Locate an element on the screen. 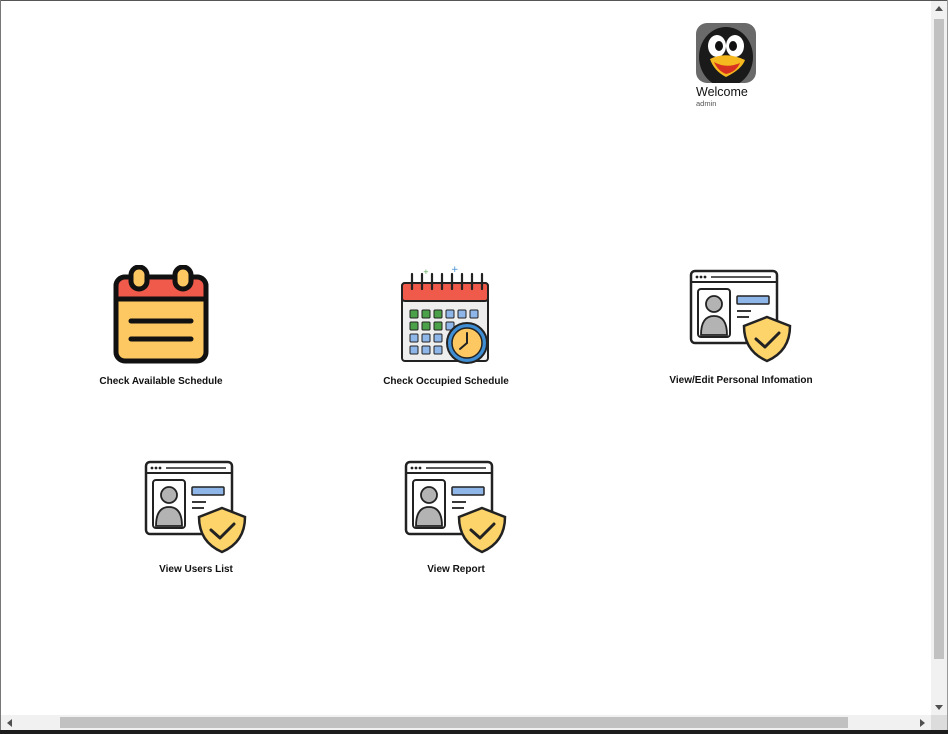 This screenshot has width=948, height=734. username-text: admin is located at coordinates (706, 103).